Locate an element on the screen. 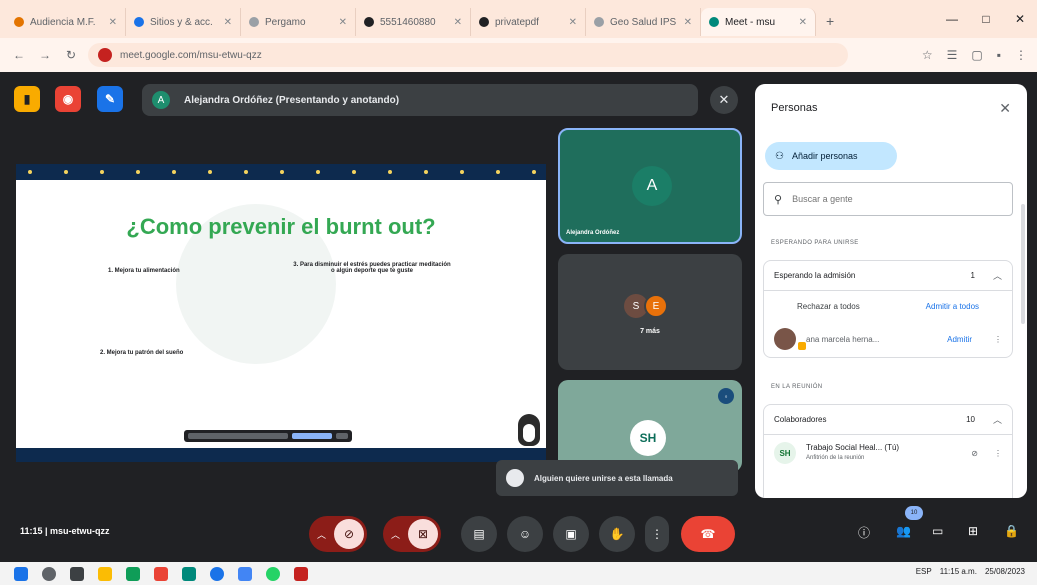  system-tray: ESP 11:15 a.m. 25/08/2023 is located at coordinates (970, 571).